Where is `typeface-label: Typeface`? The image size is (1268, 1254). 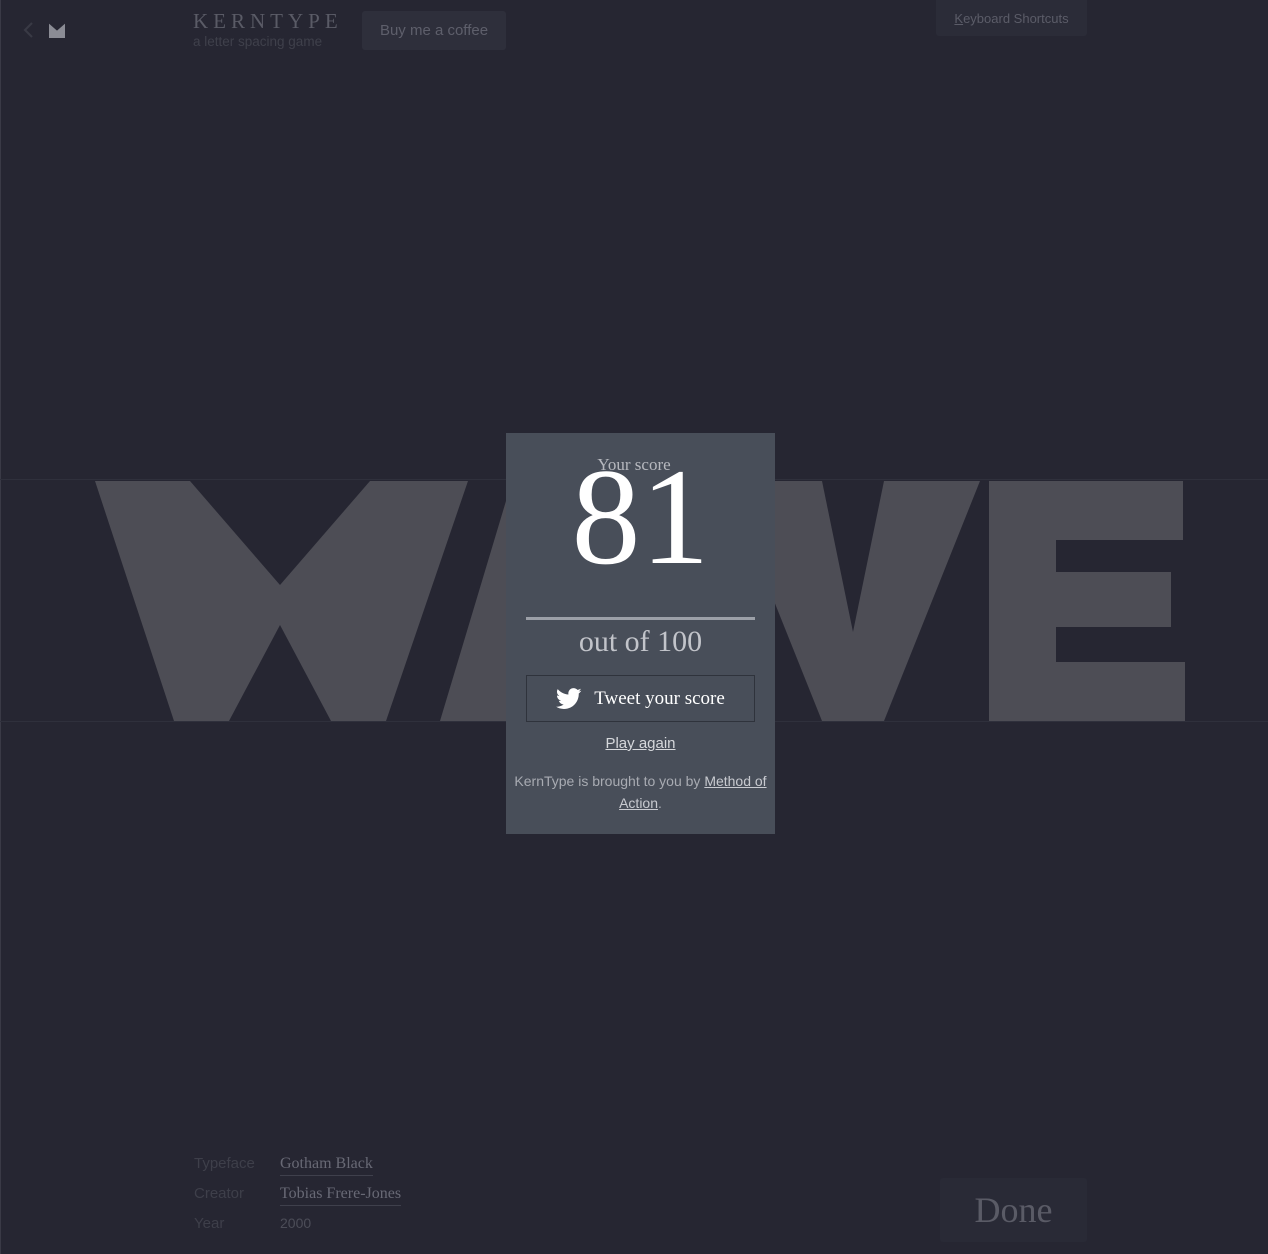 typeface-label: Typeface is located at coordinates (224, 1163).